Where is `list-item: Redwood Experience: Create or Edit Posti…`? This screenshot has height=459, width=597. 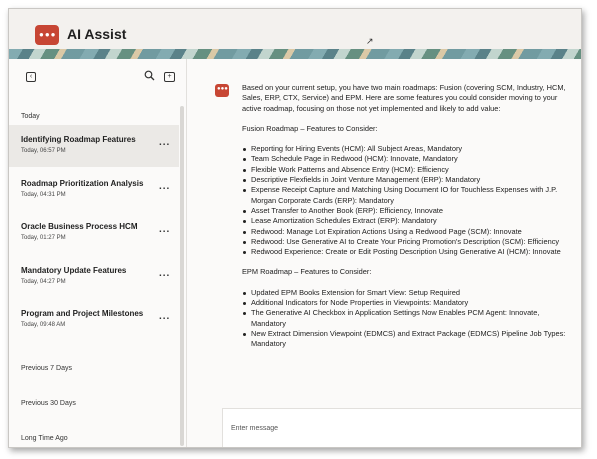 list-item: Redwood Experience: Create or Edit Posti… is located at coordinates (407, 252).